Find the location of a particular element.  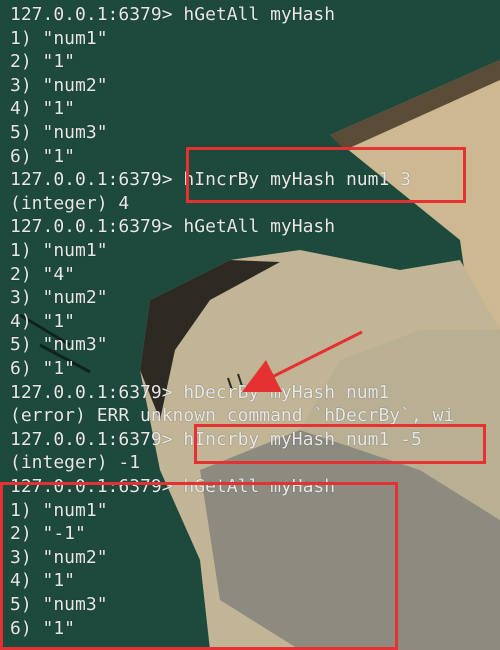

terminal-line: (integer) -1 is located at coordinates (75, 463).